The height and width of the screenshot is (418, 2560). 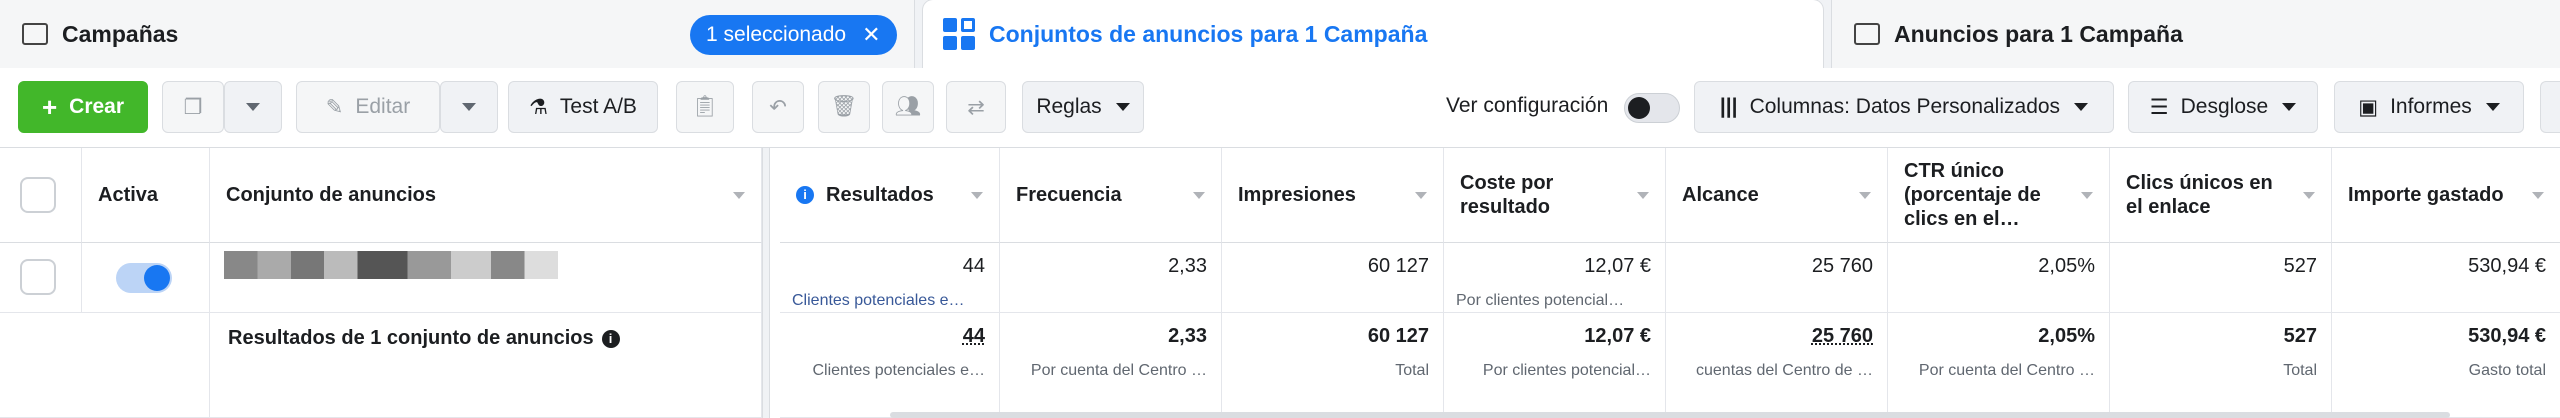 What do you see at coordinates (457, 34) in the screenshot?
I see `tab-campaigns: Campañas 1 seleccionado ✕` at bounding box center [457, 34].